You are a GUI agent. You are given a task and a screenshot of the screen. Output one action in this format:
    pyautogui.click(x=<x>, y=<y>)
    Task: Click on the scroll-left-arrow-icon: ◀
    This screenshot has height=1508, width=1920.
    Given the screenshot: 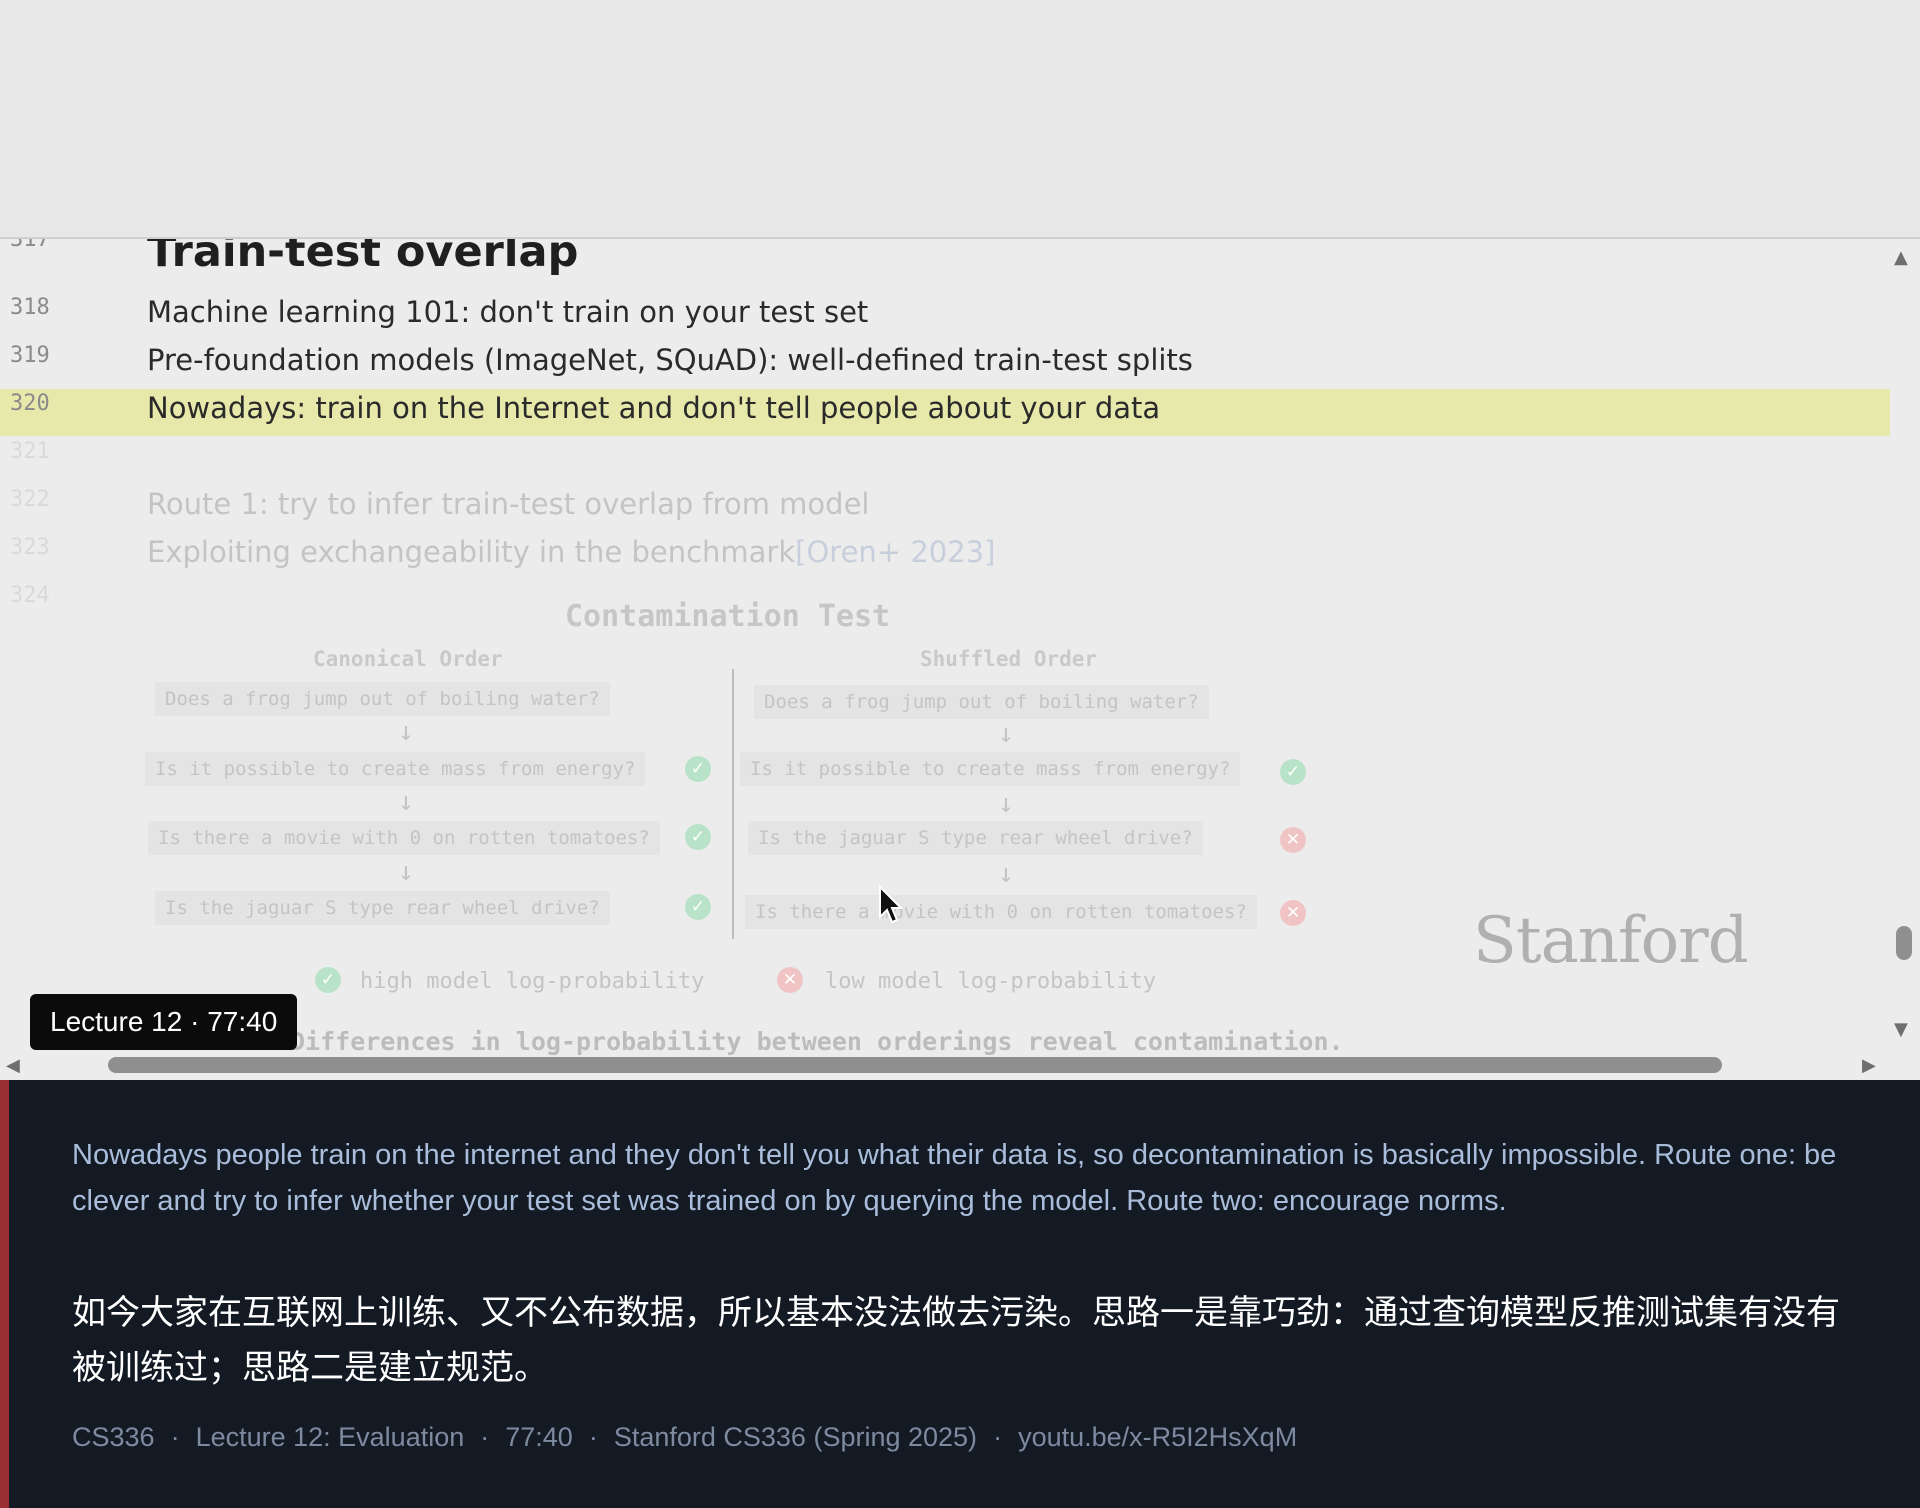 What is the action you would take?
    pyautogui.click(x=13, y=1065)
    